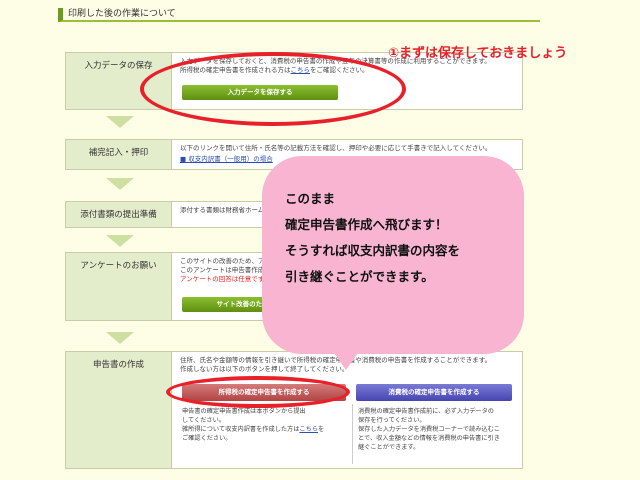  I want to click on step-label: アンケートのお願い, so click(119, 286).